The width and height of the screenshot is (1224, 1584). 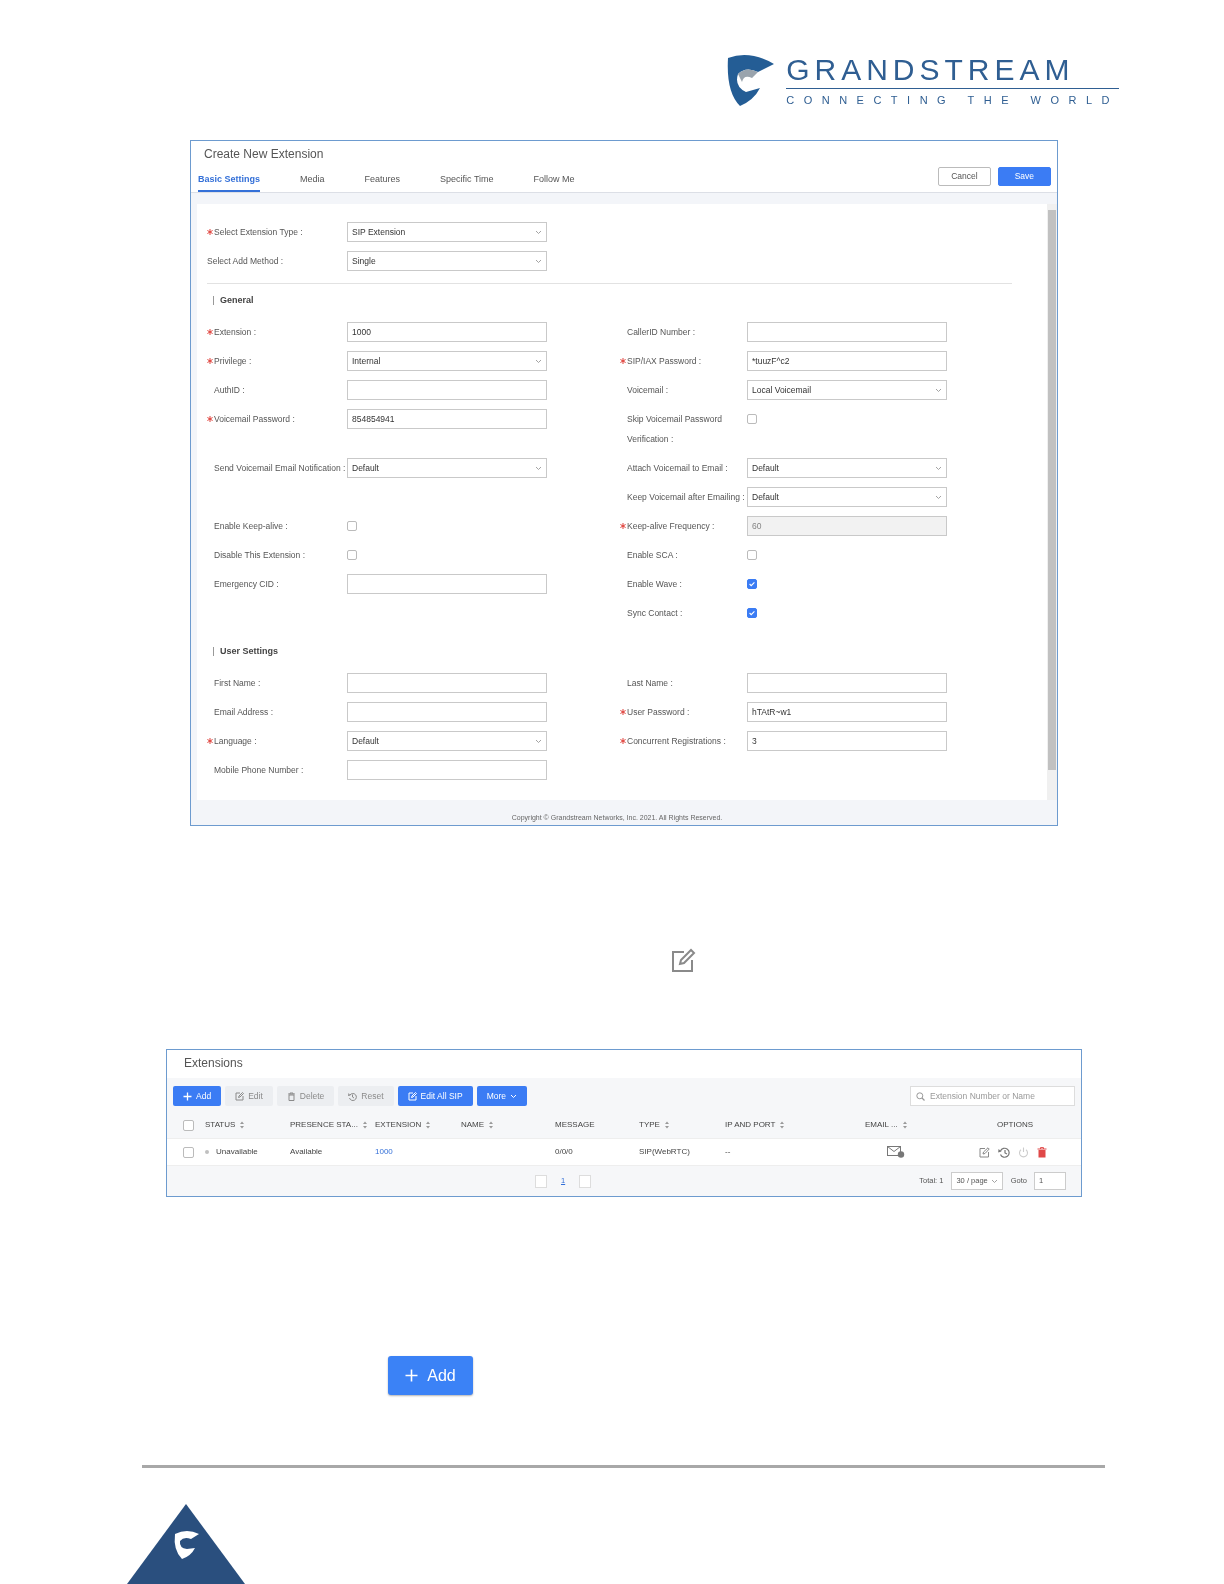 What do you see at coordinates (728, 1152) in the screenshot?
I see `table-cell-text: --` at bounding box center [728, 1152].